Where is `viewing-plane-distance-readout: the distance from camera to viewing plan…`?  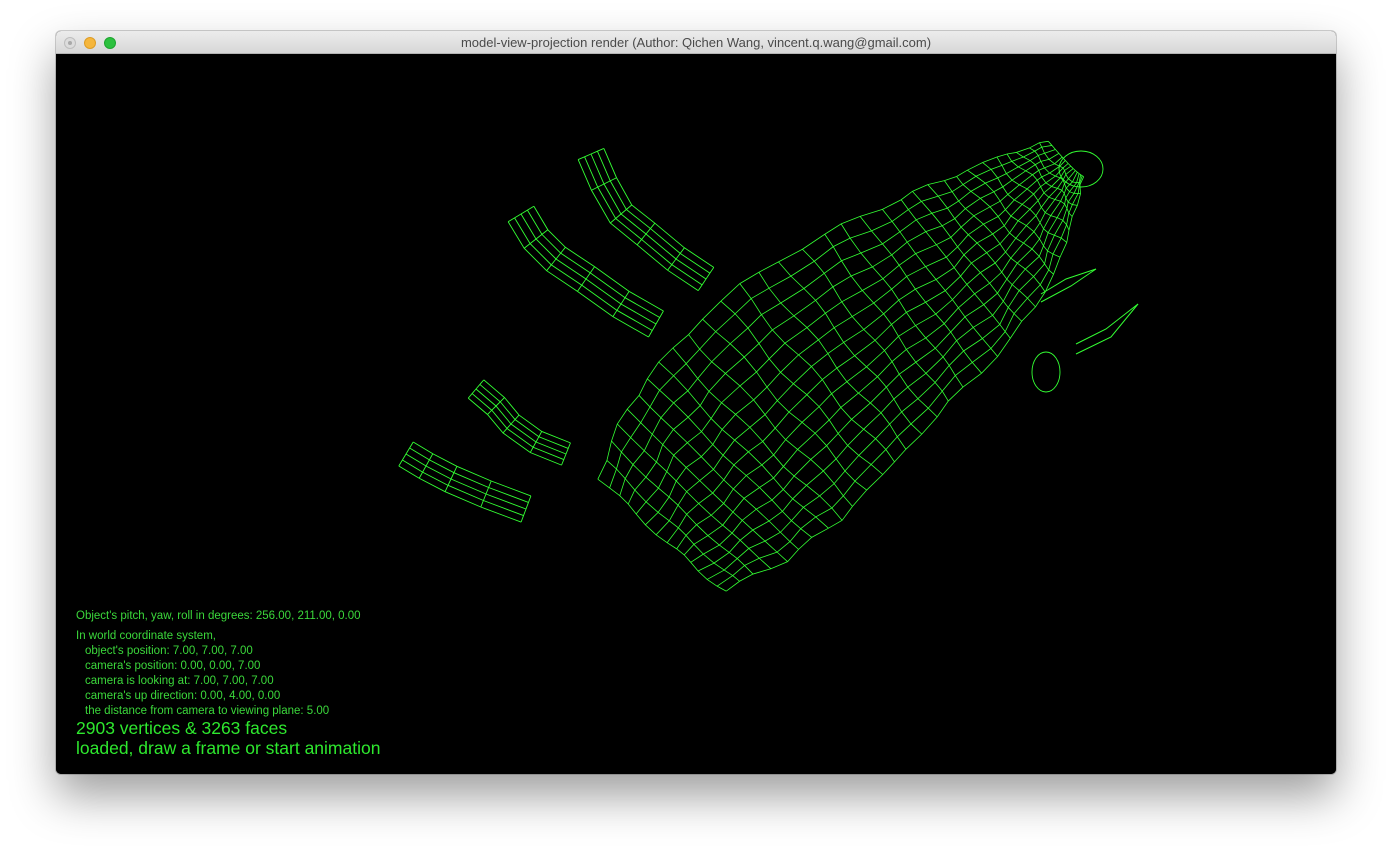
viewing-plane-distance-readout: the distance from camera to viewing plan… is located at coordinates (207, 711).